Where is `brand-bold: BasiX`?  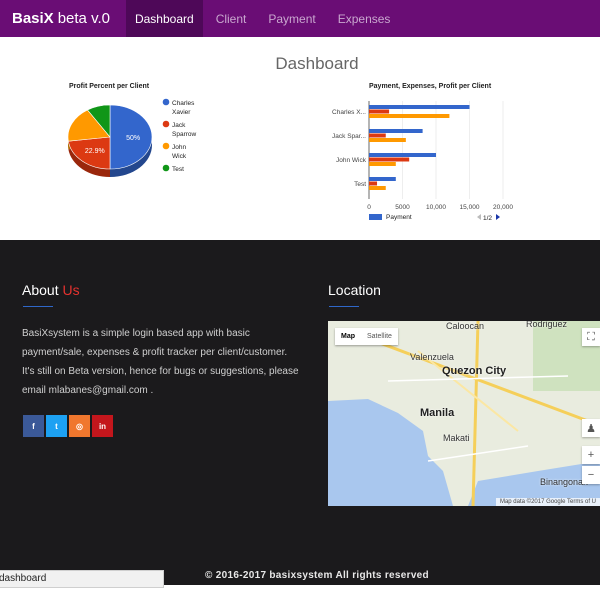
brand-bold: BasiX is located at coordinates (33, 18).